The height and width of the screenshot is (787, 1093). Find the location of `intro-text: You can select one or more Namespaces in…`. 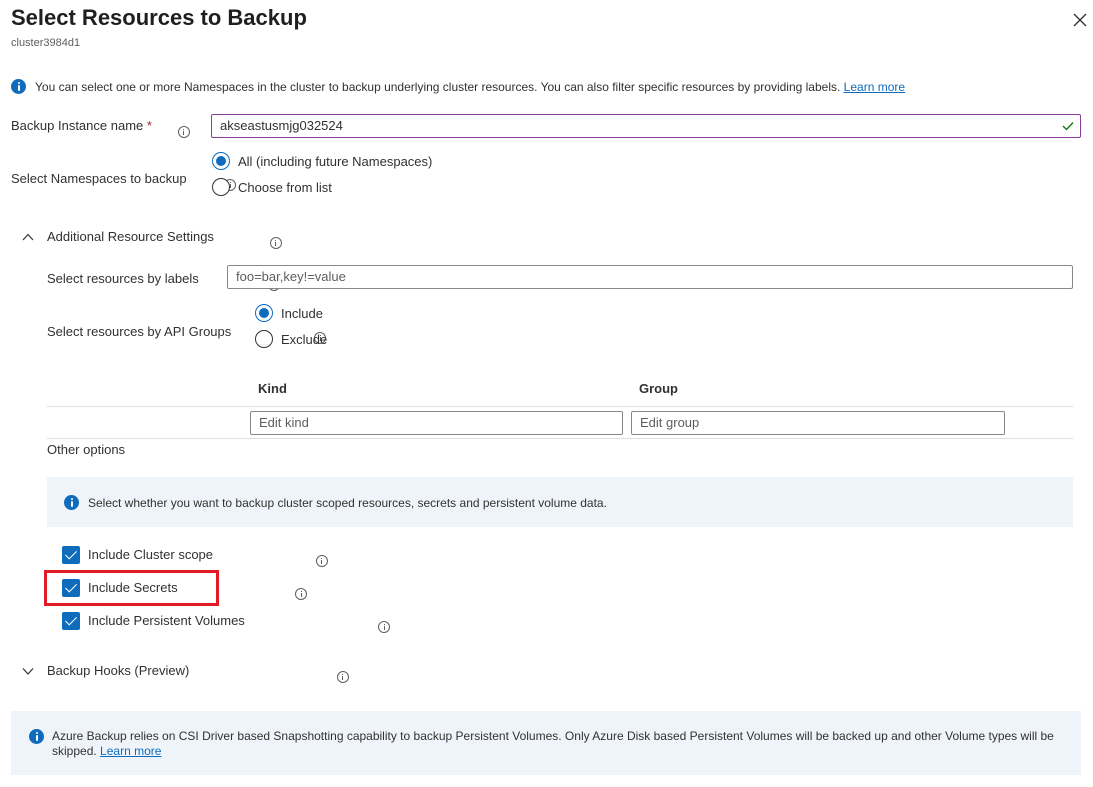

intro-text: You can select one or more Namespaces in… is located at coordinates (560, 87).